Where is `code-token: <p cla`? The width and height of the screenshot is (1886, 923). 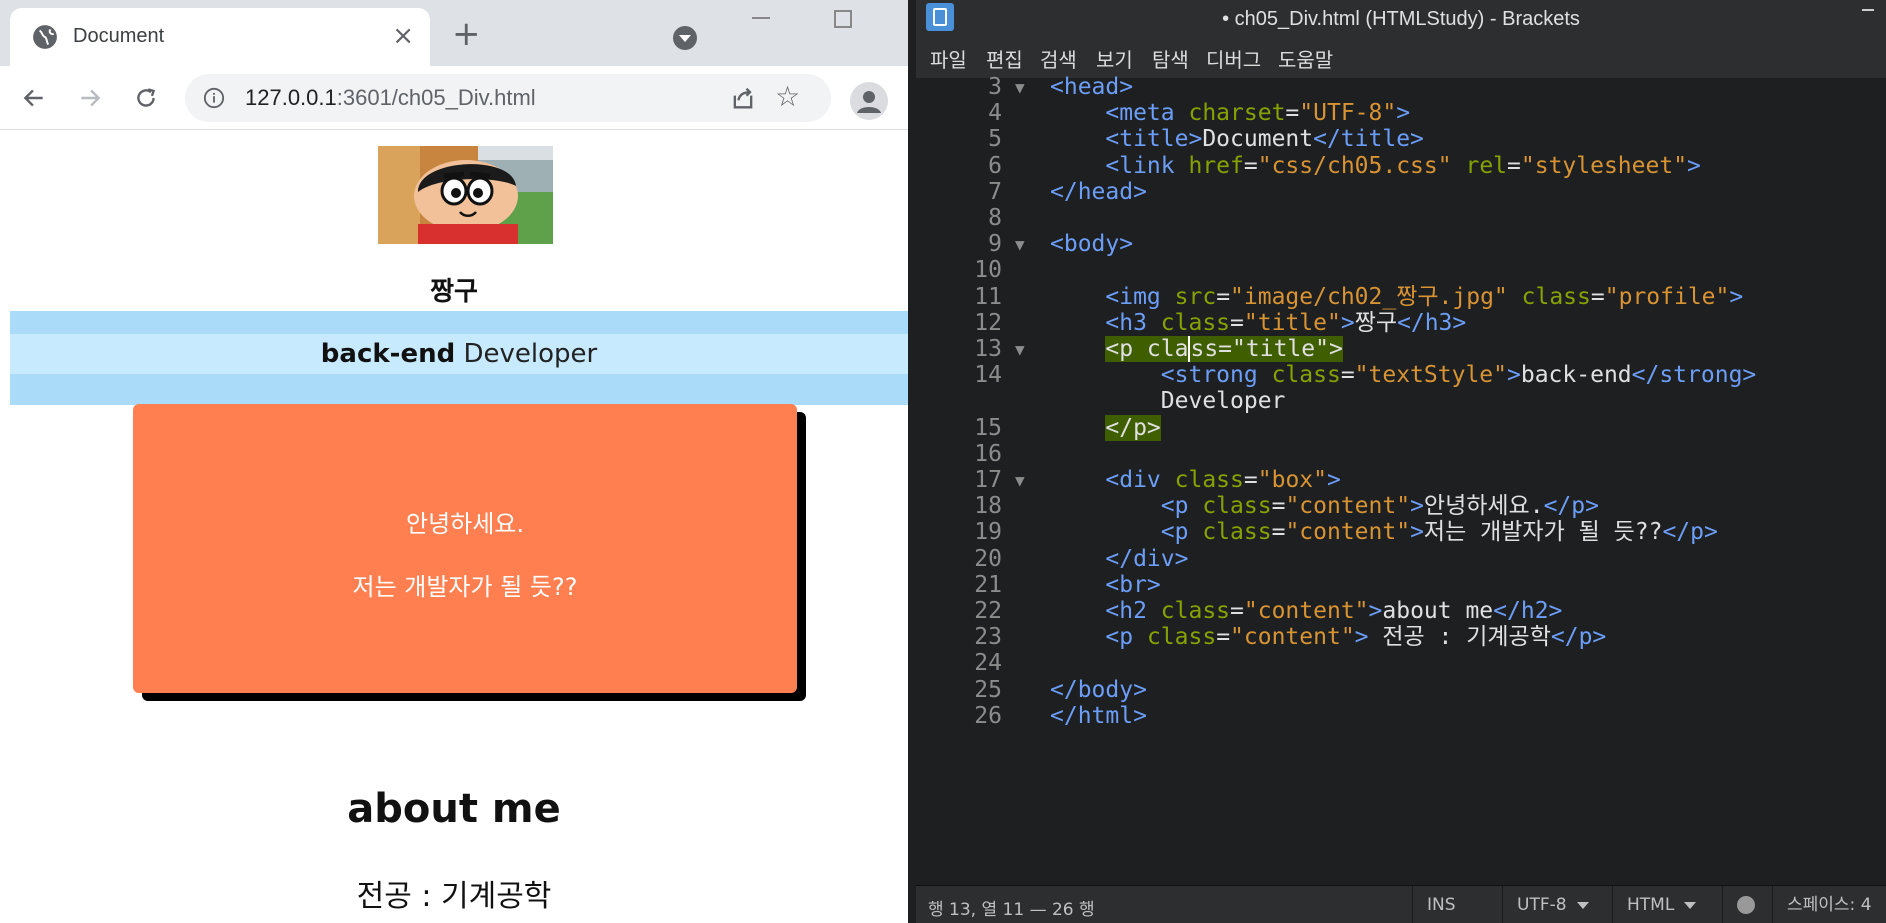
code-token: <p cla is located at coordinates (1147, 349).